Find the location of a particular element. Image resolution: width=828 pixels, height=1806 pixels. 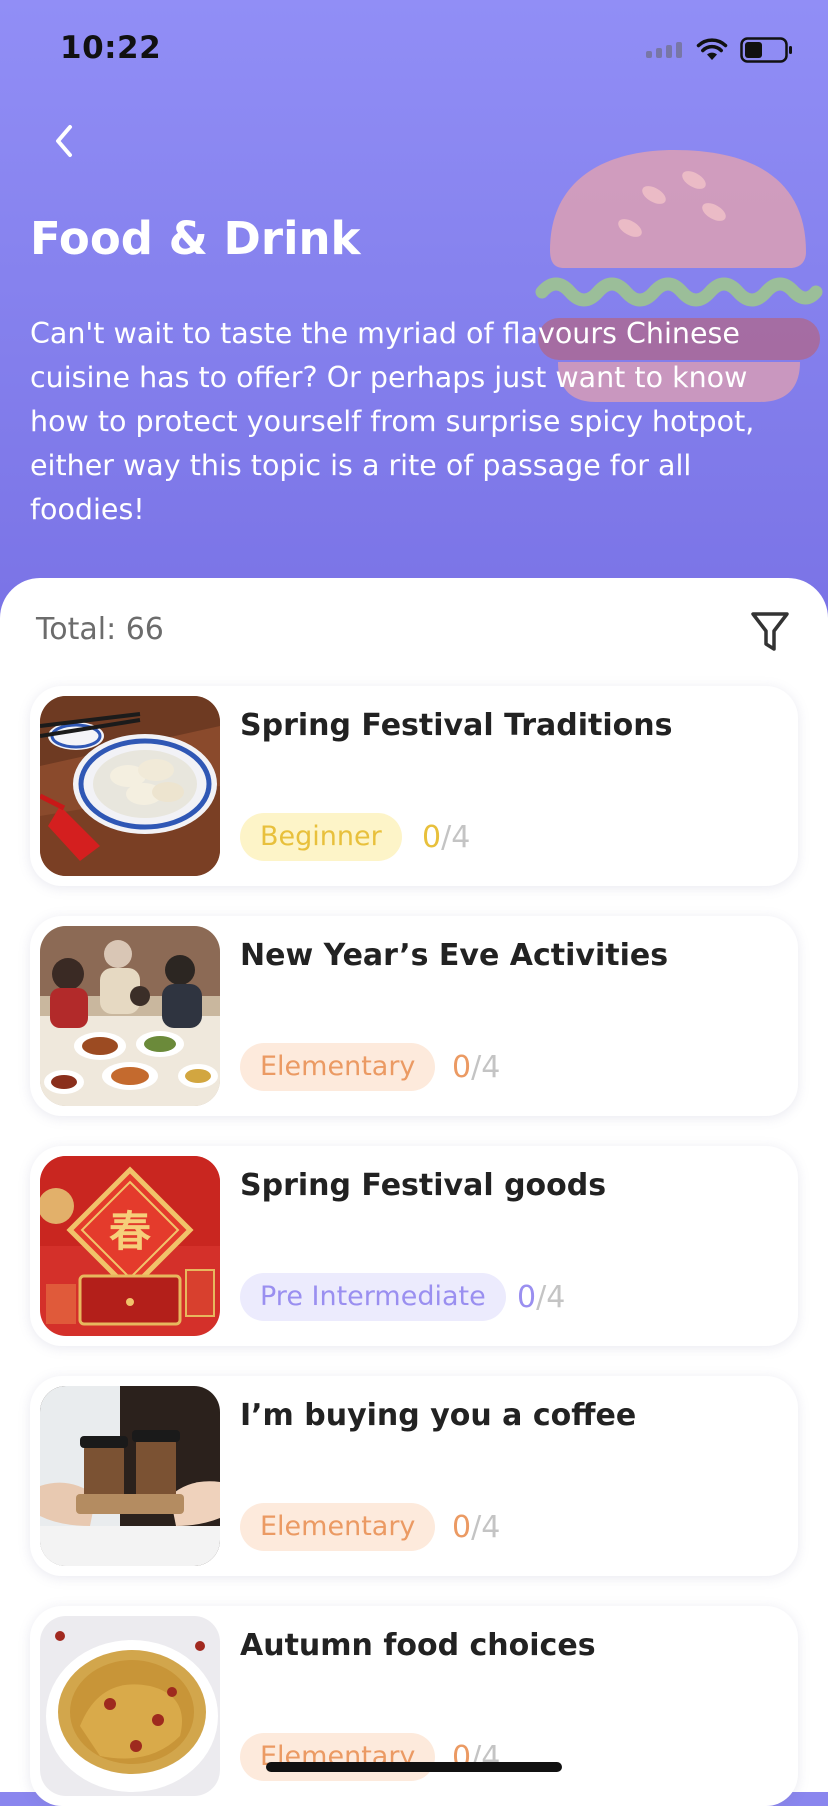

chicken-soup-photo is located at coordinates (130, 1706).